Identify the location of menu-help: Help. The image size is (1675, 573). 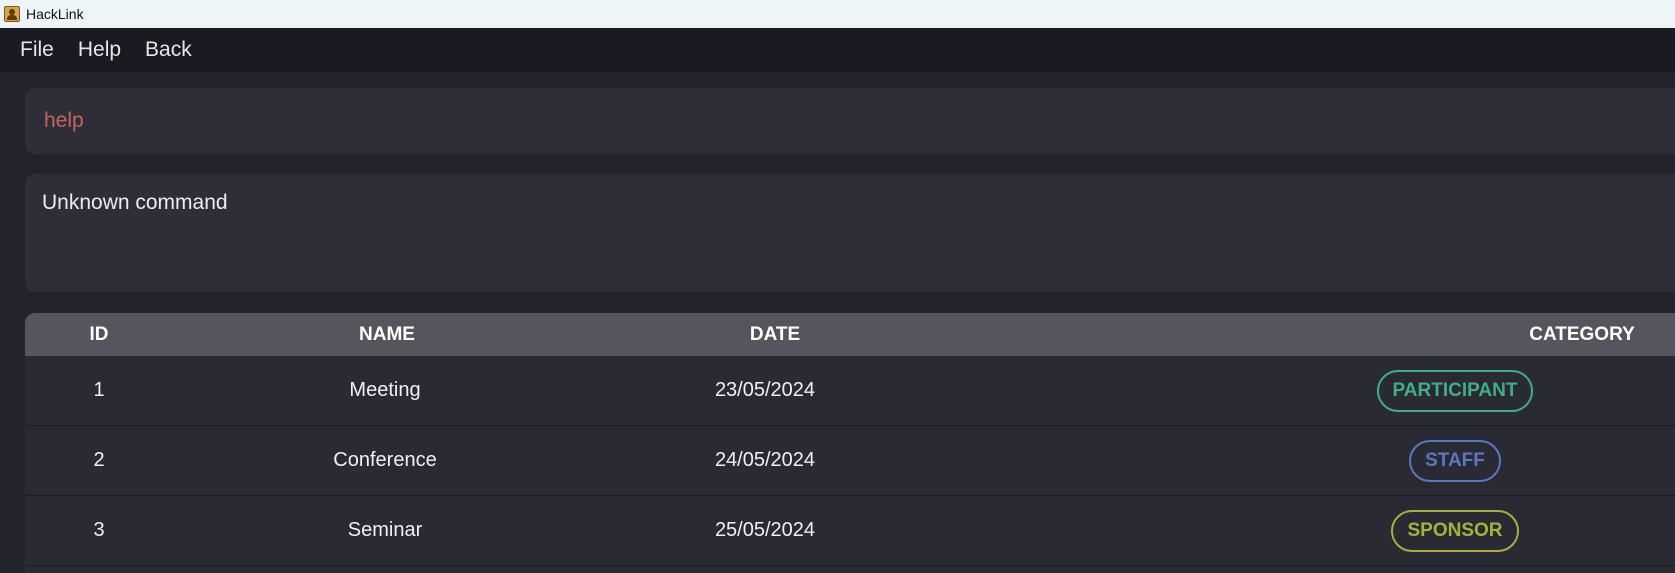
(99, 50).